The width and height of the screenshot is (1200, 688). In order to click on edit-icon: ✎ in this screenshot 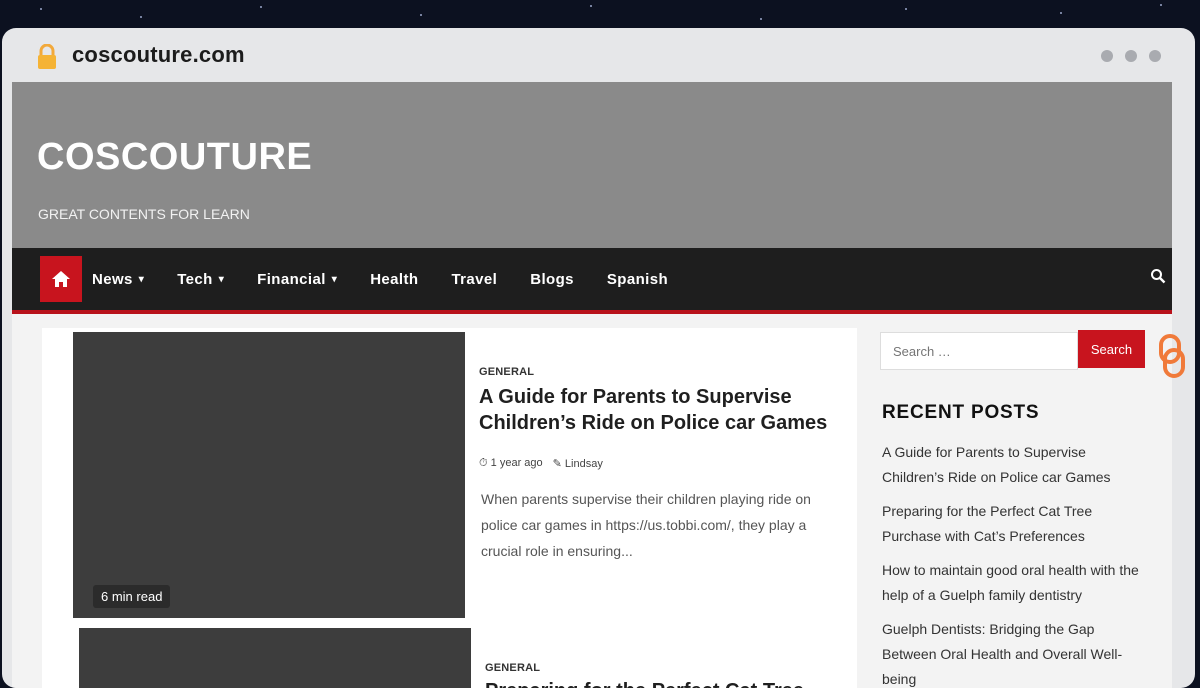, I will do `click(557, 464)`.